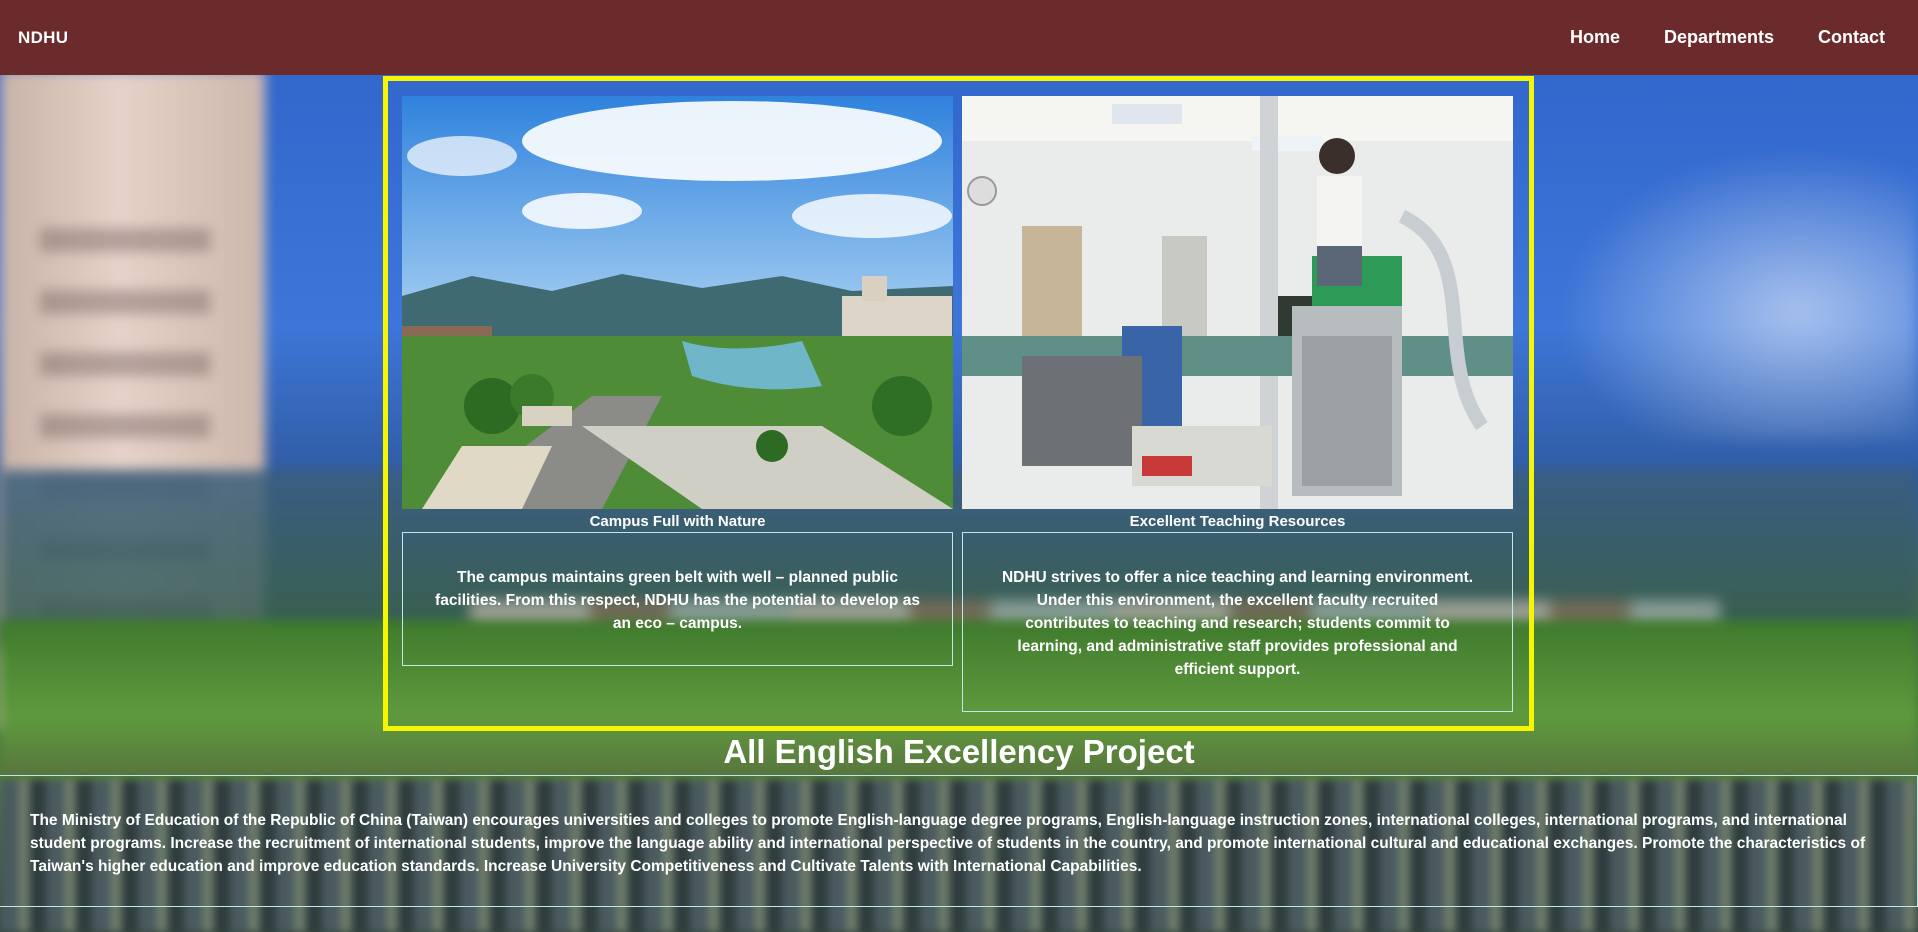  I want to click on feature-title-teaching: Excellent Teaching Resources, so click(1237, 521).